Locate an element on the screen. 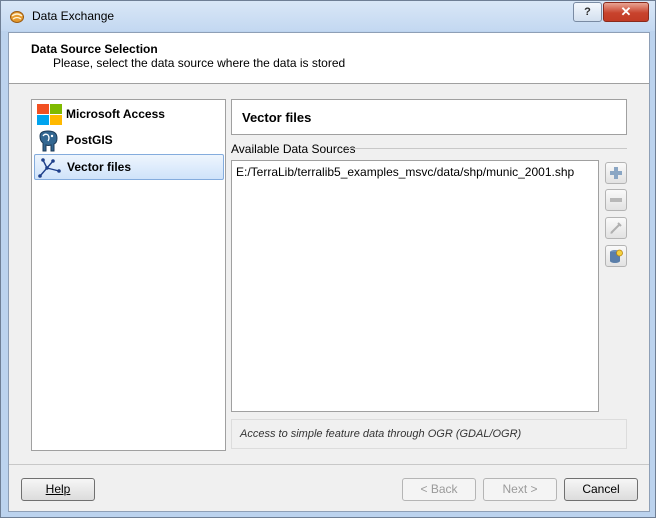  vector-files-icon is located at coordinates (49, 168).